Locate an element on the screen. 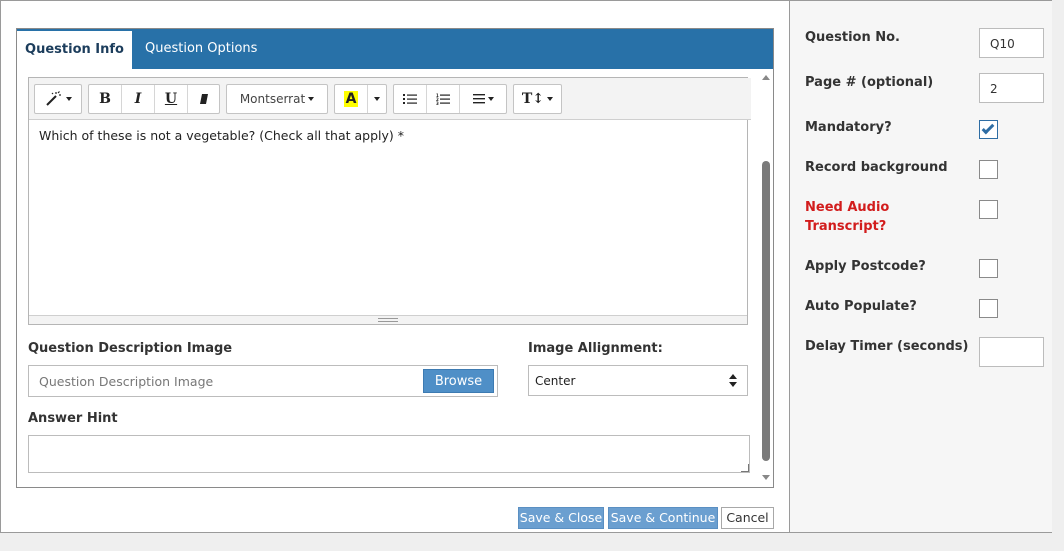 This screenshot has height=551, width=1064. eraser-icon is located at coordinates (203, 99).